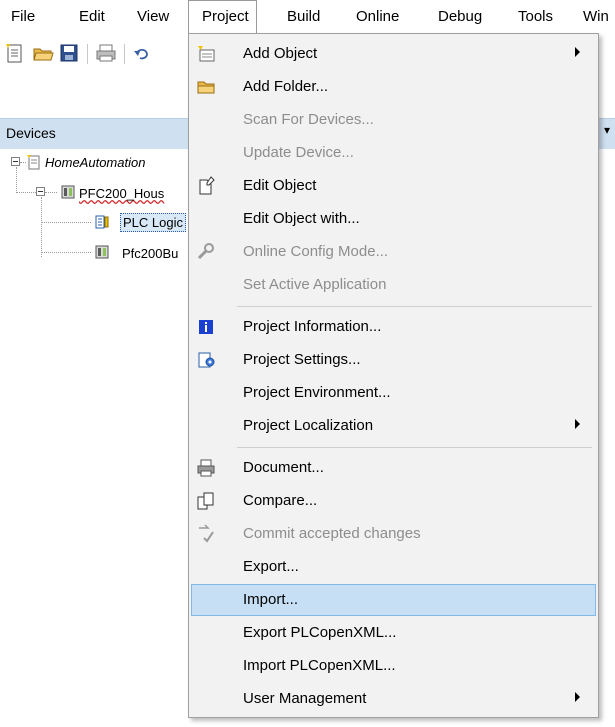 The height and width of the screenshot is (727, 615). I want to click on project-node-icon, so click(33, 162).